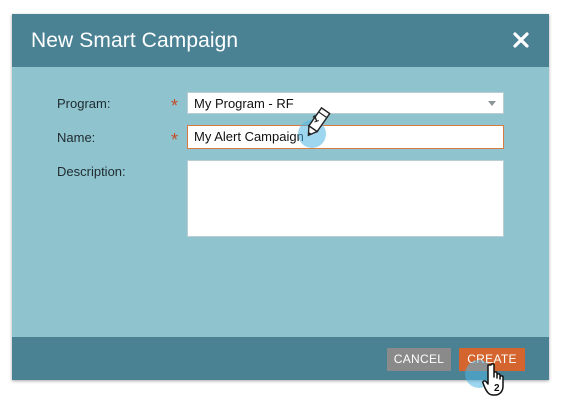  I want to click on program-select-value: My Program - RF, so click(244, 103).